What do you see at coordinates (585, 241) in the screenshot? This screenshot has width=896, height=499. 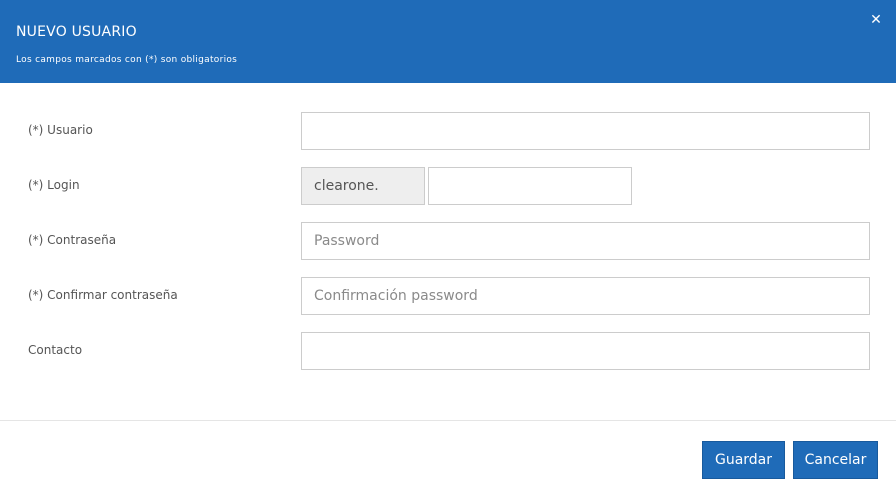 I see `password-input` at bounding box center [585, 241].